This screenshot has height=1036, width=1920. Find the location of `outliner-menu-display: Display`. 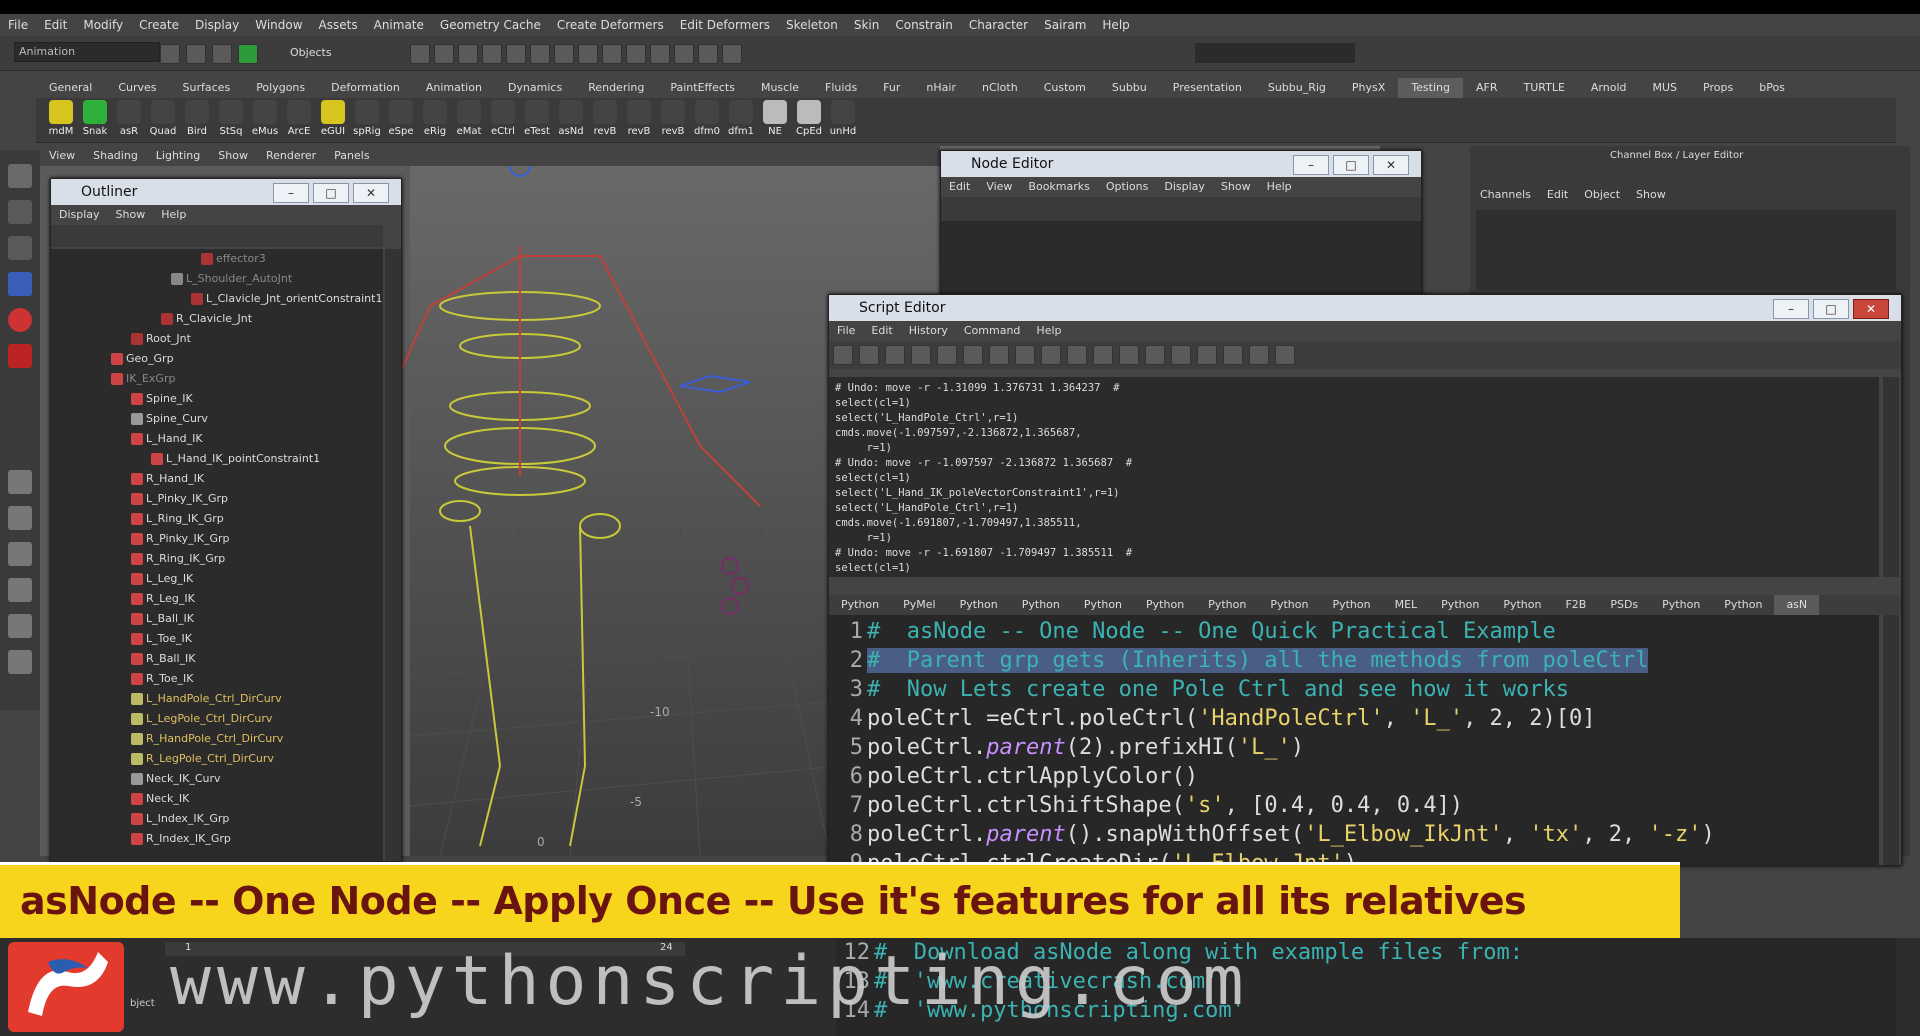

outliner-menu-display: Display is located at coordinates (79, 215).